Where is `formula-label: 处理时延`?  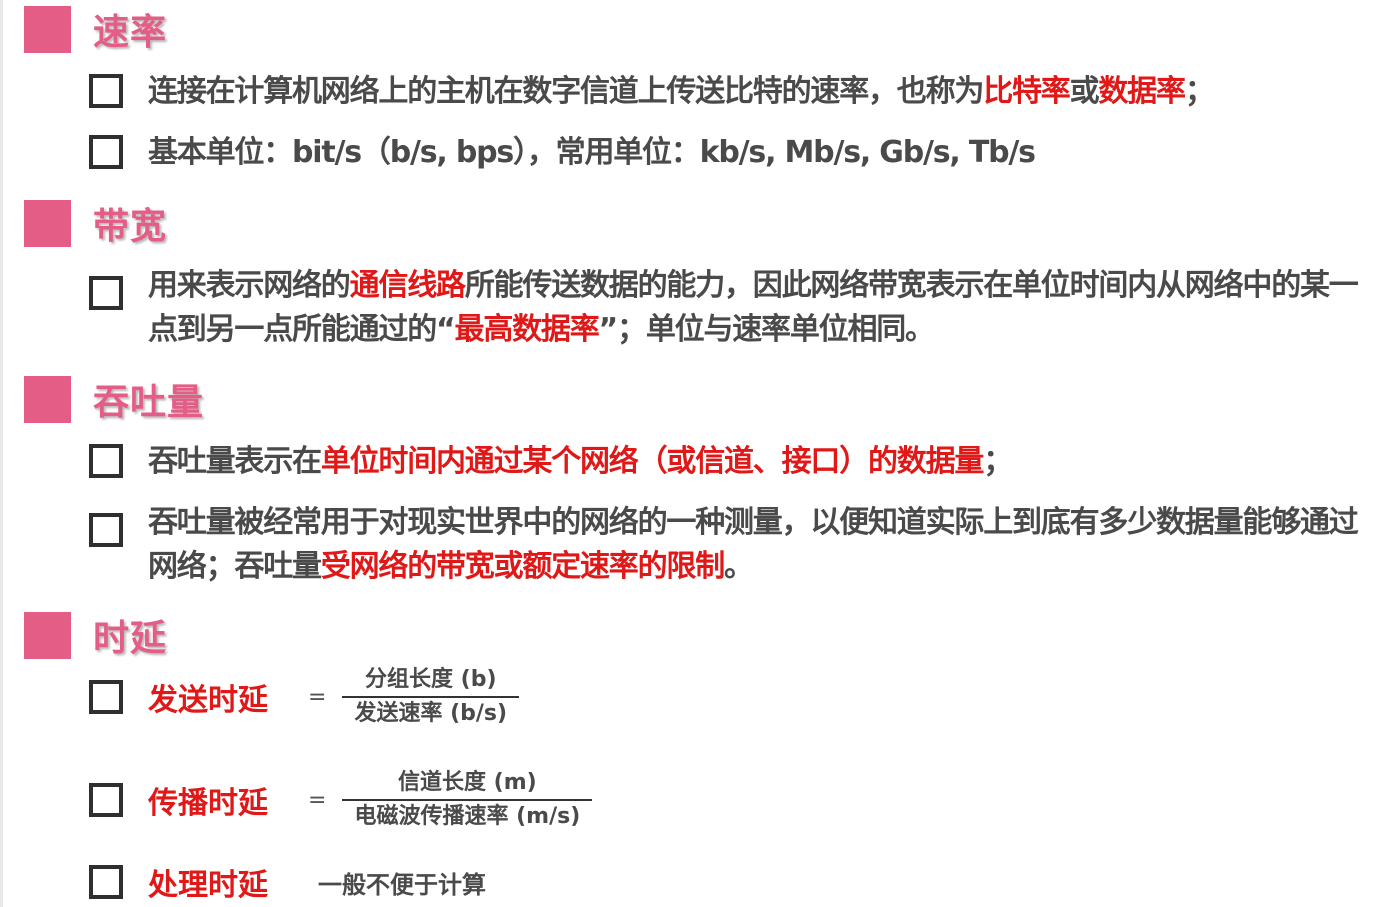 formula-label: 处理时延 is located at coordinates (208, 885).